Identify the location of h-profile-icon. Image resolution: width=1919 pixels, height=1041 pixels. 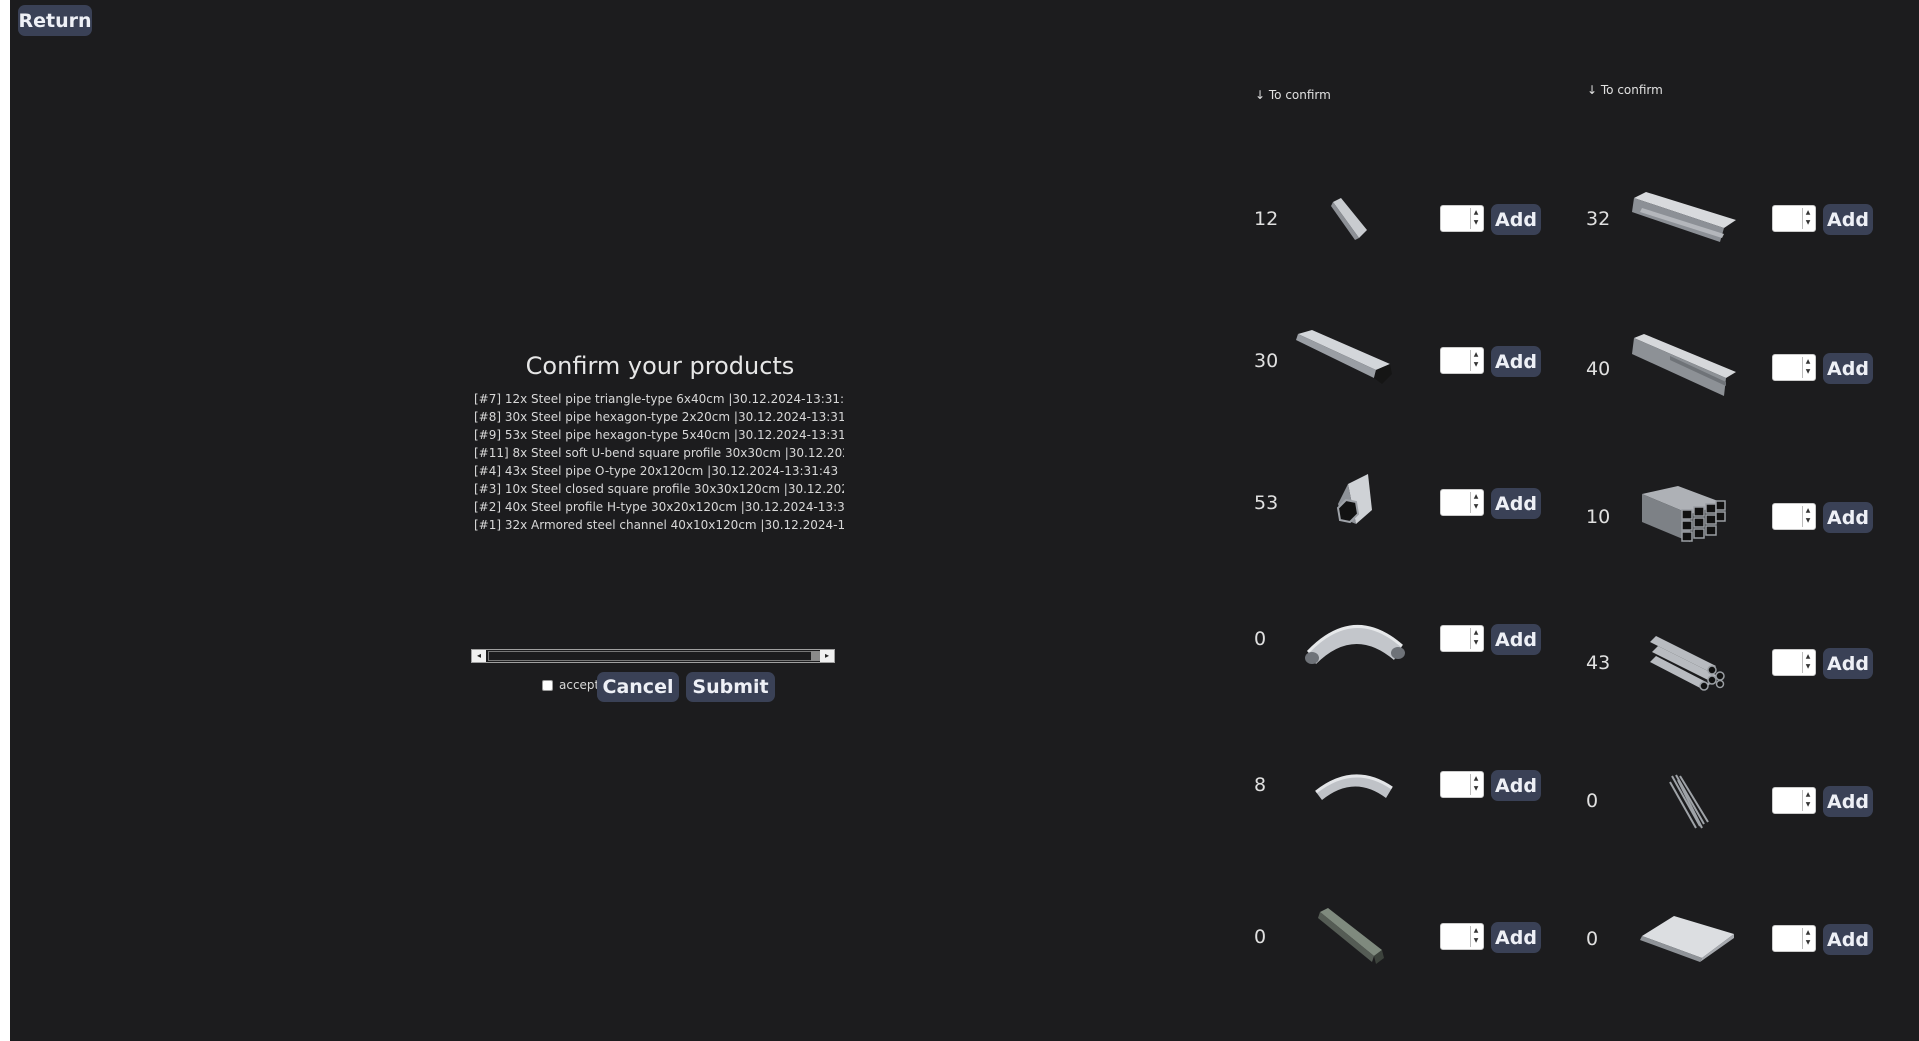
(1684, 365).